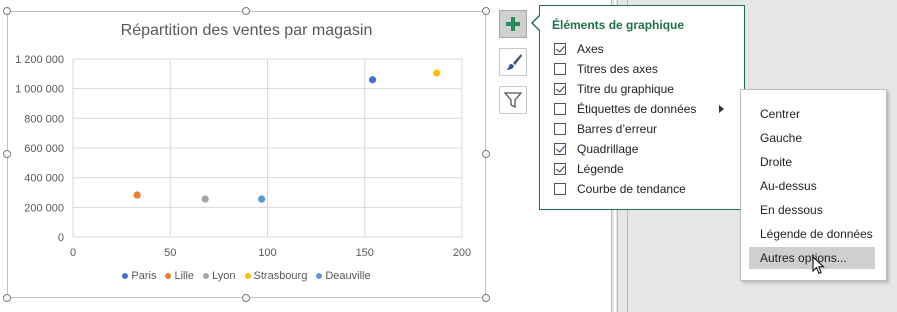 The width and height of the screenshot is (897, 312). What do you see at coordinates (649, 149) in the screenshot?
I see `option-5: Quadrillage` at bounding box center [649, 149].